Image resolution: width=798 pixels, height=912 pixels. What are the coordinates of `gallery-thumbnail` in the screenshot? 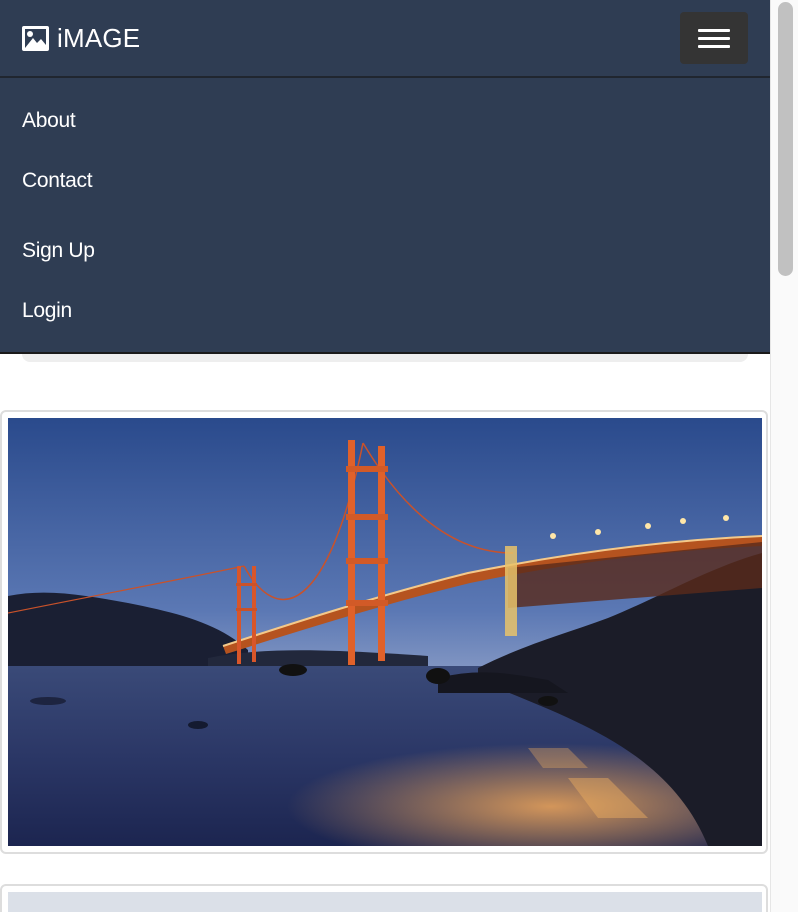 It's located at (384, 898).